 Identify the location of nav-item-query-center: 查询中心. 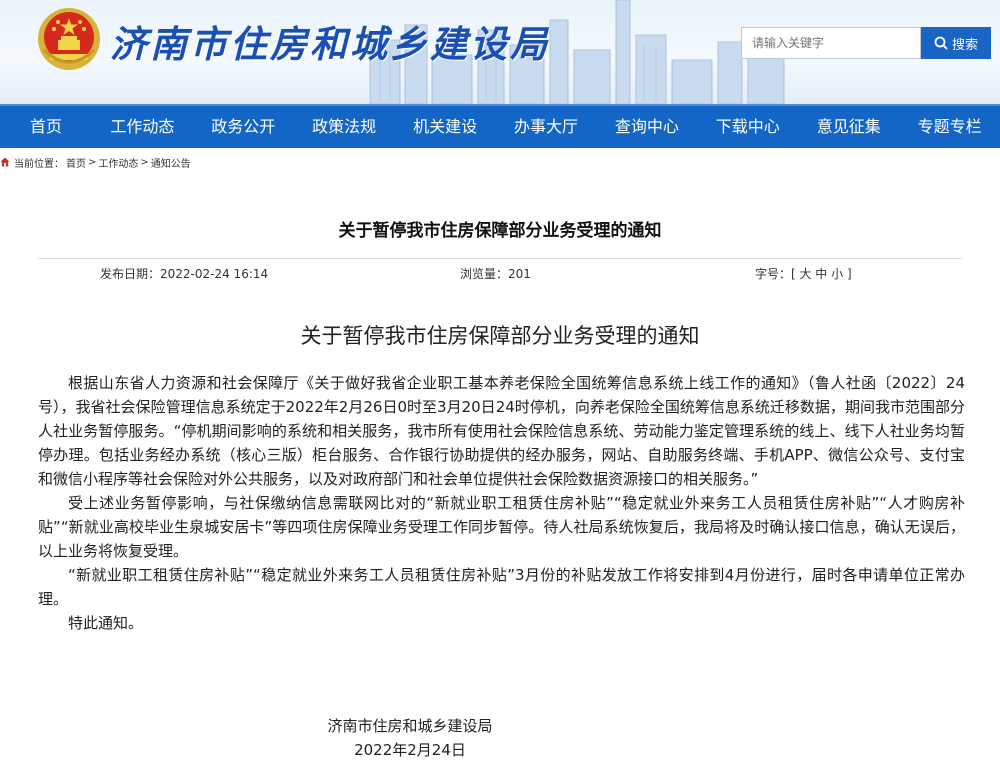
(646, 127).